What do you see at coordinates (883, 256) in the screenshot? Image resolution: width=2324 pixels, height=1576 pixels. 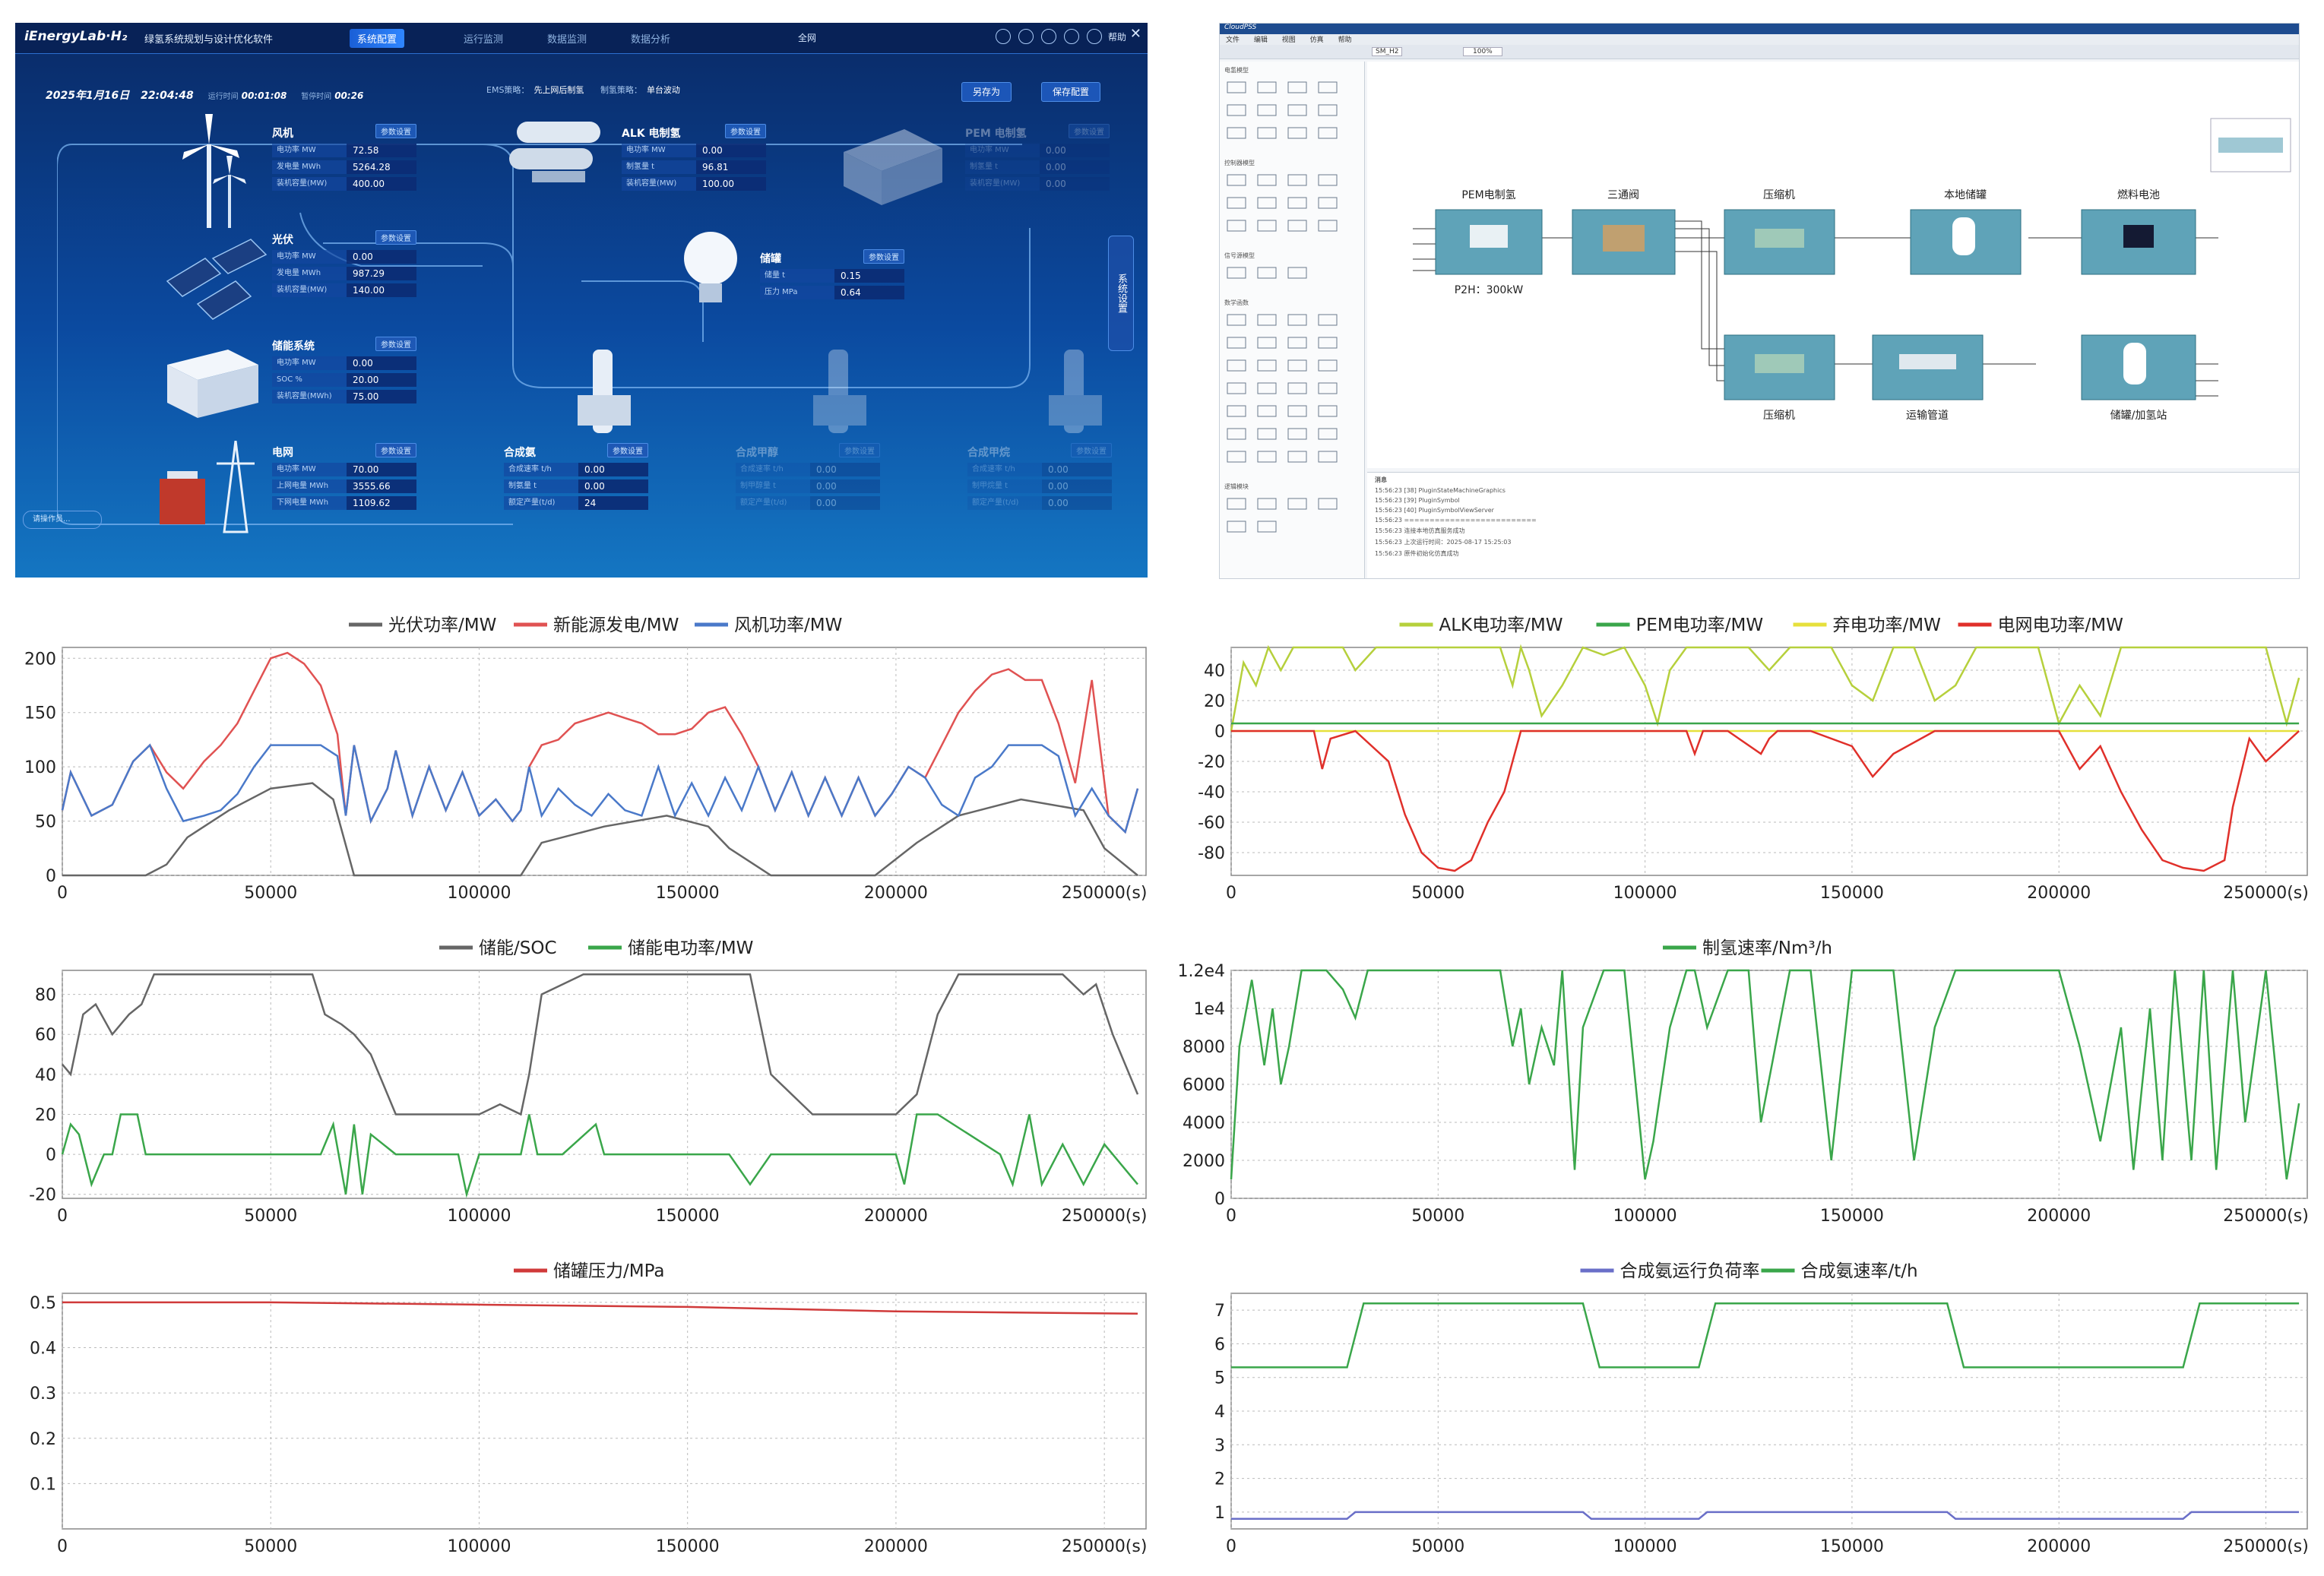 I see `tank-param-button: 参数设置` at bounding box center [883, 256].